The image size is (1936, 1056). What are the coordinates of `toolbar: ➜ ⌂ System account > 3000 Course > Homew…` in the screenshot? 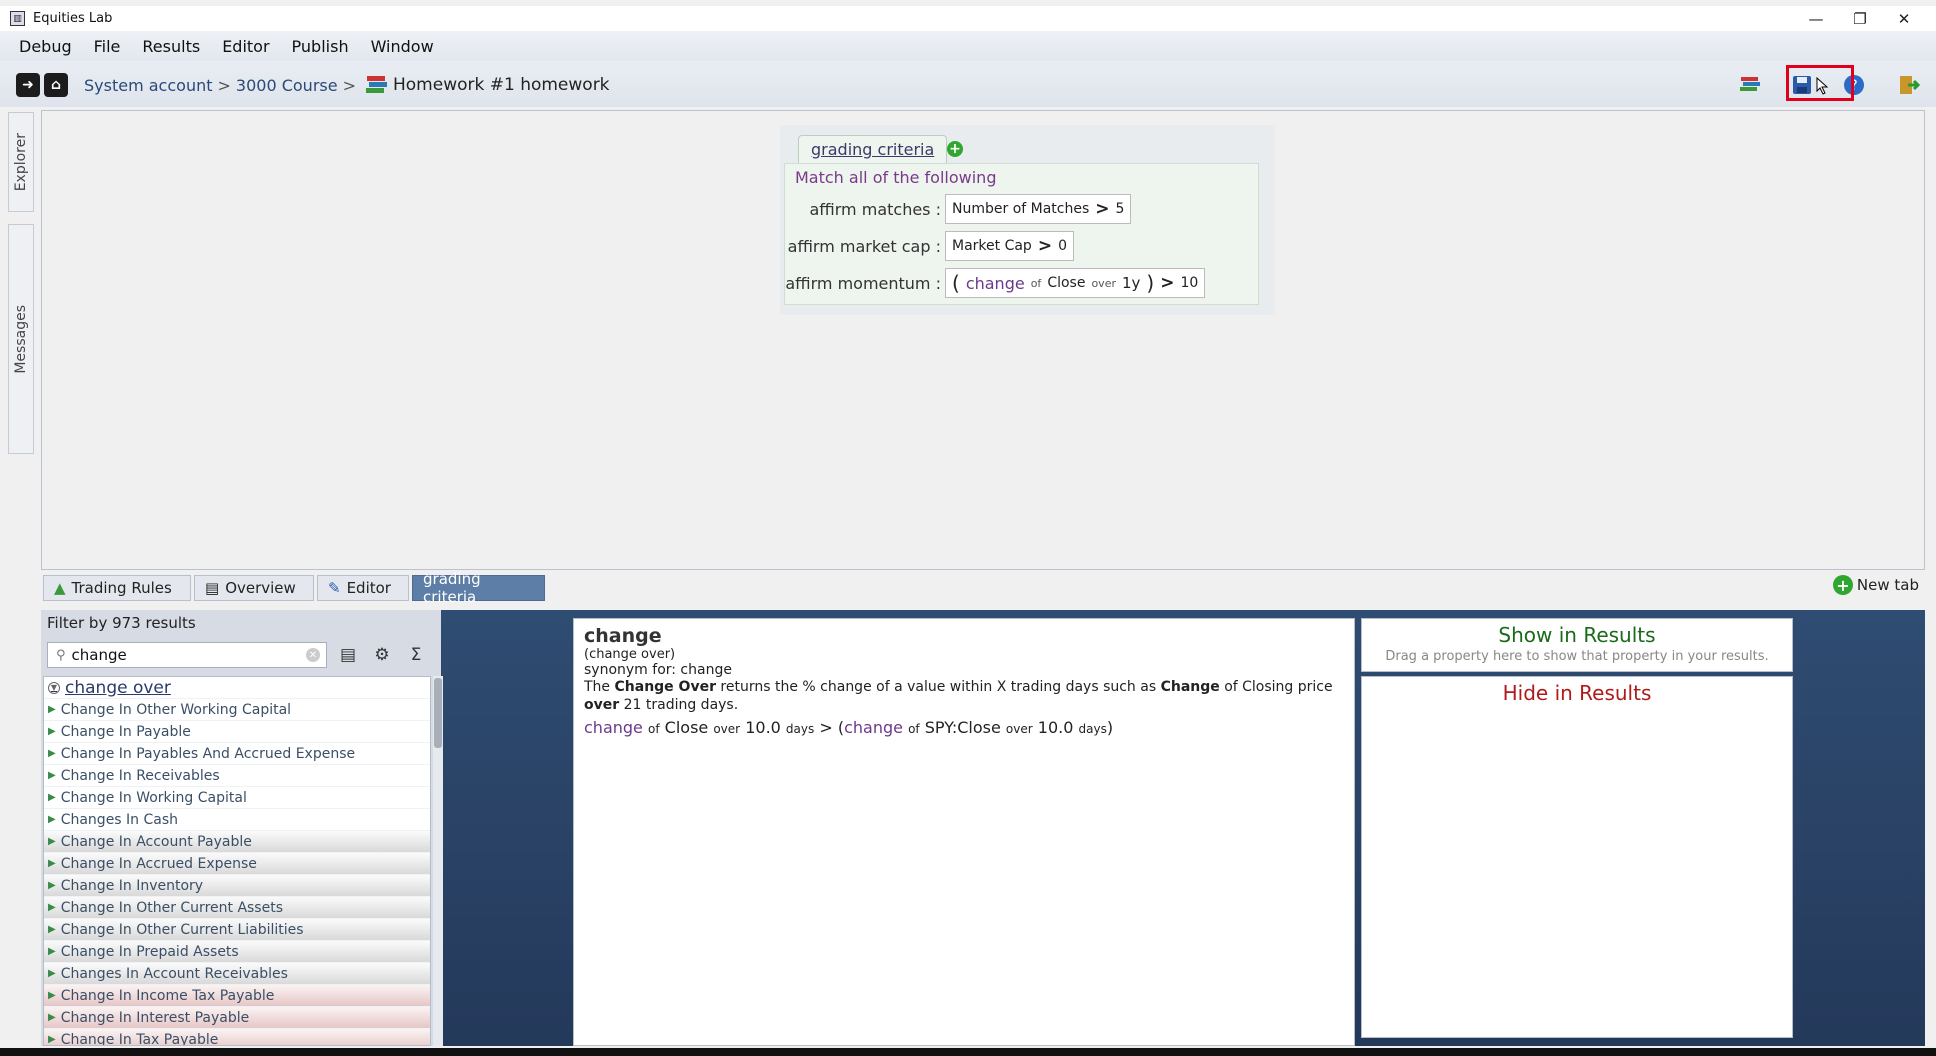 It's located at (968, 84).